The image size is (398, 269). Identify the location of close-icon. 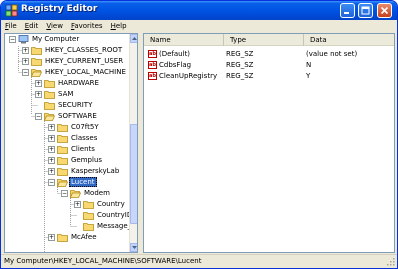
(384, 10).